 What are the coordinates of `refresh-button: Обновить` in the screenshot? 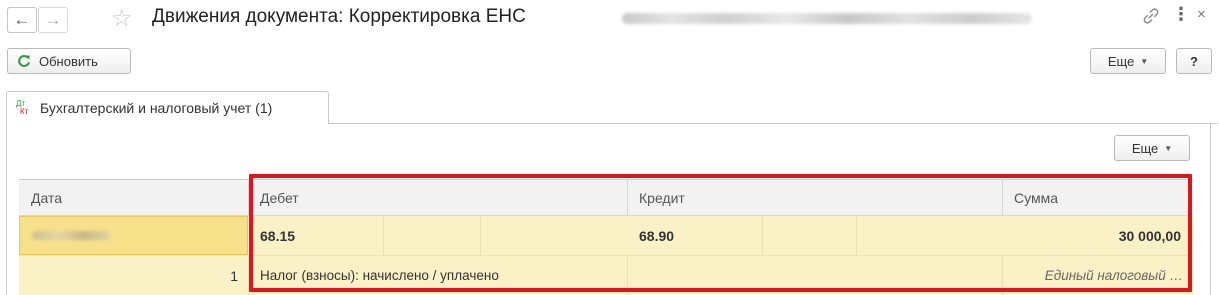 It's located at (69, 61).